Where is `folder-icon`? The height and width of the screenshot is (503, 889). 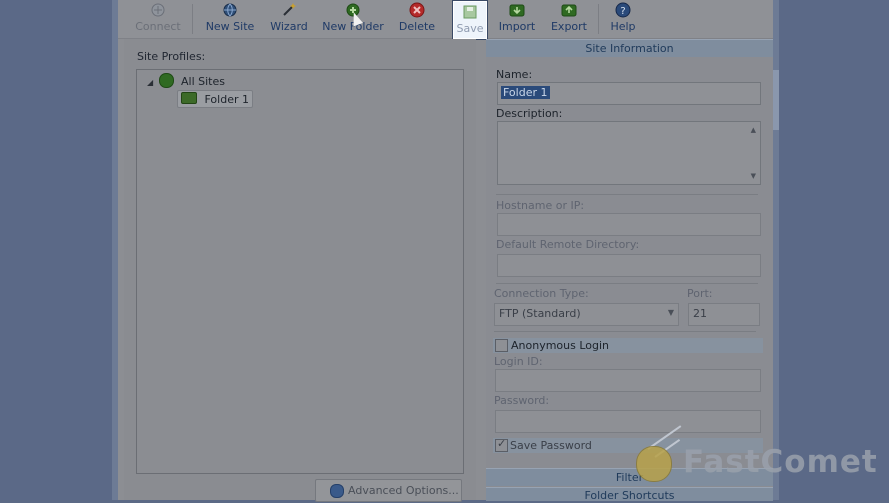 folder-icon is located at coordinates (189, 98).